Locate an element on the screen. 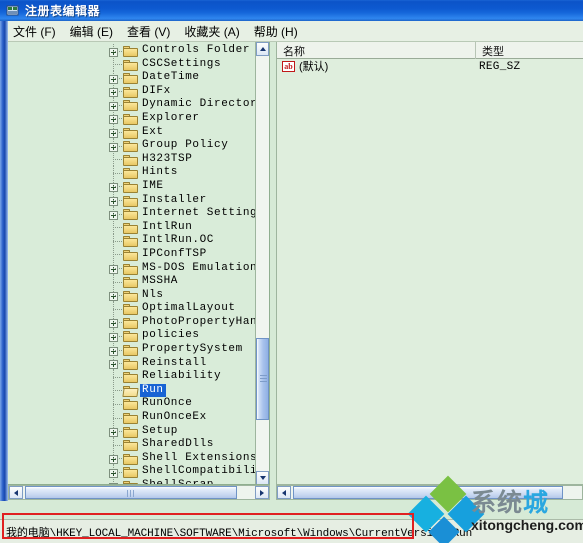  scroll-down-button is located at coordinates (262, 477).